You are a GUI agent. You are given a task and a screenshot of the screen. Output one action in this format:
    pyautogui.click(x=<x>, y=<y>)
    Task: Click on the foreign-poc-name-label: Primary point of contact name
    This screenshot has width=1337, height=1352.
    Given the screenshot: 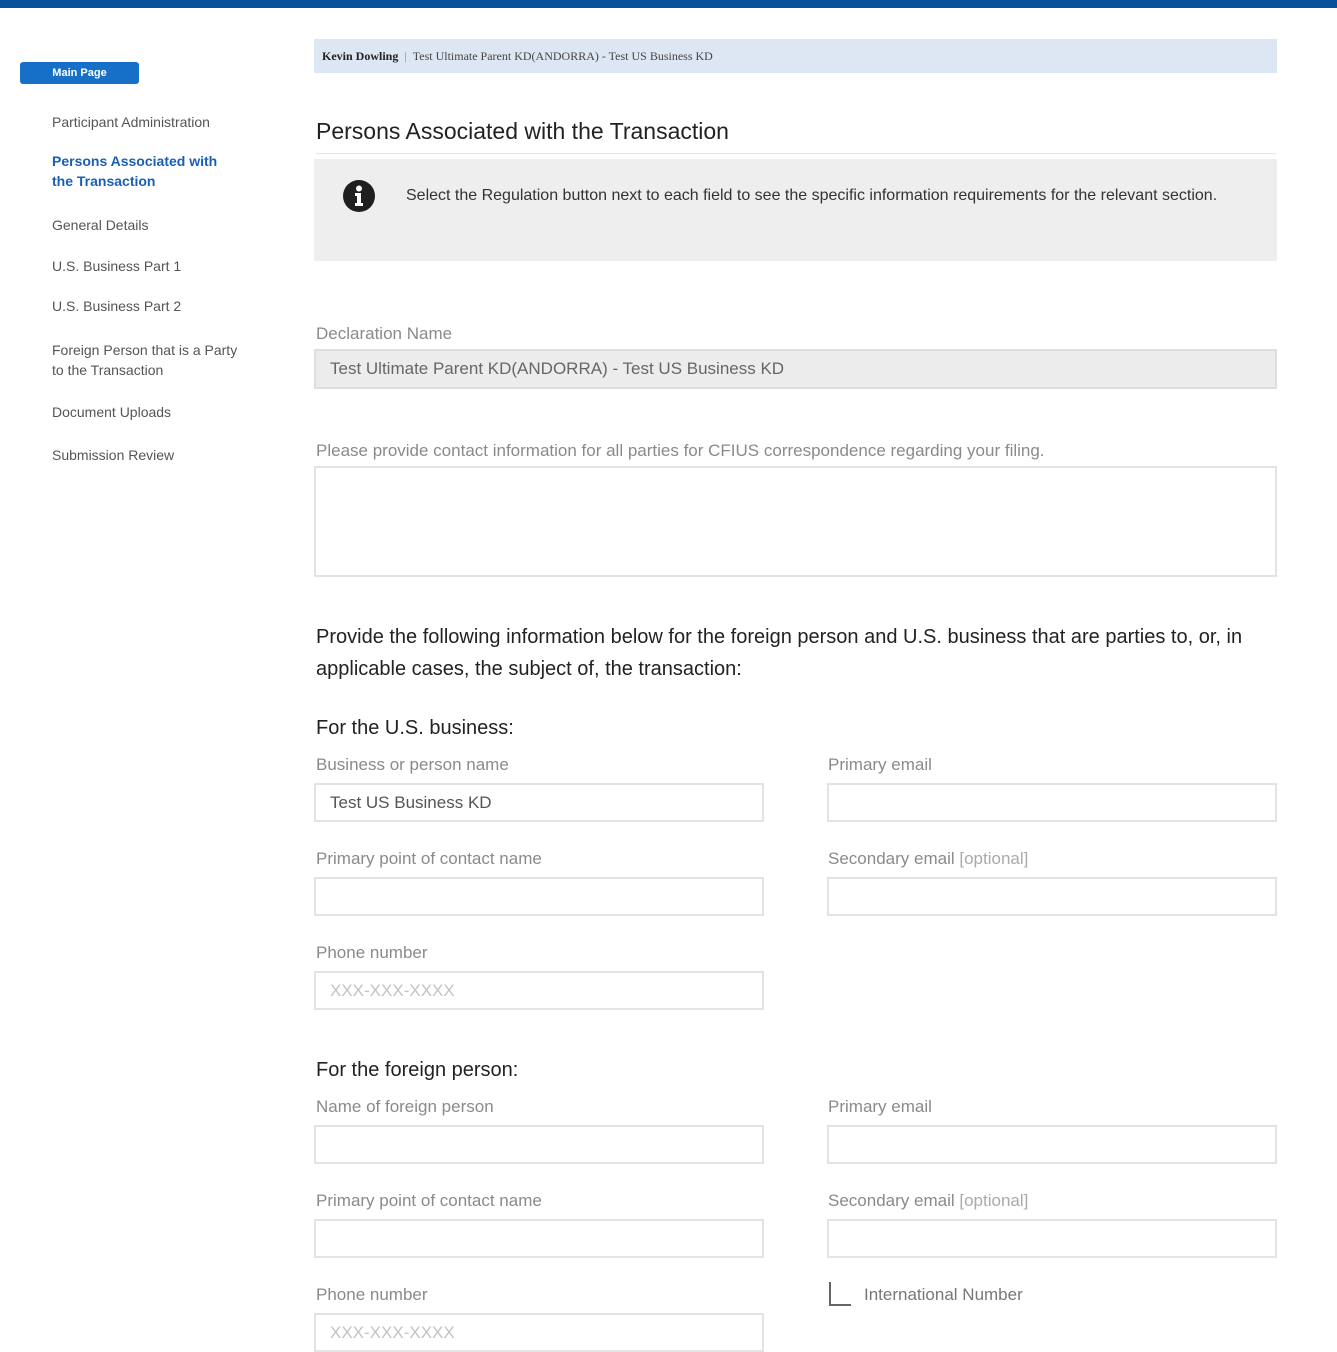 What is the action you would take?
    pyautogui.click(x=429, y=1200)
    